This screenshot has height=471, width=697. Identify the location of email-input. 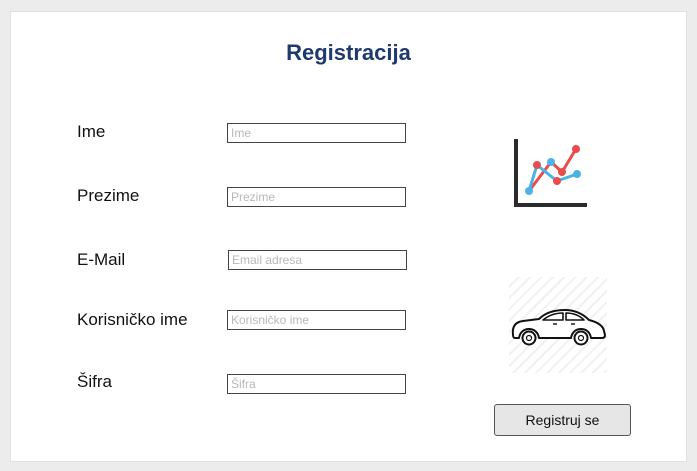
(317, 260).